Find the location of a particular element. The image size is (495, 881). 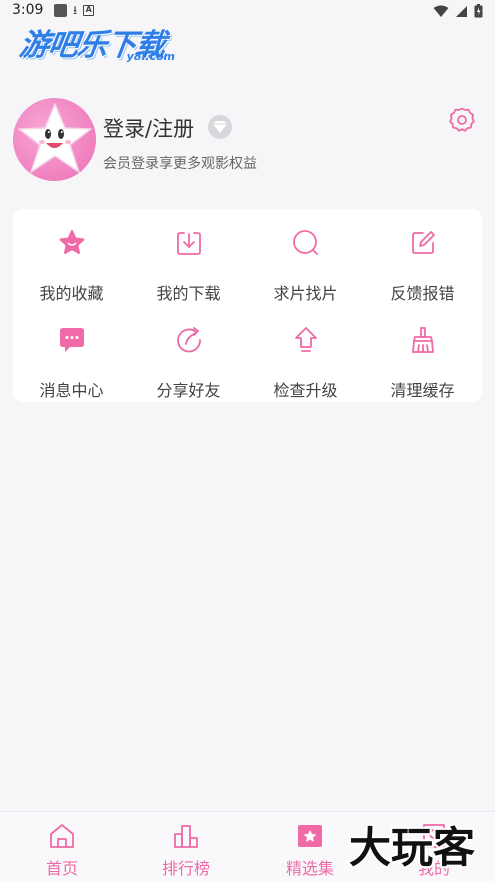

message-icon is located at coordinates (72, 340).